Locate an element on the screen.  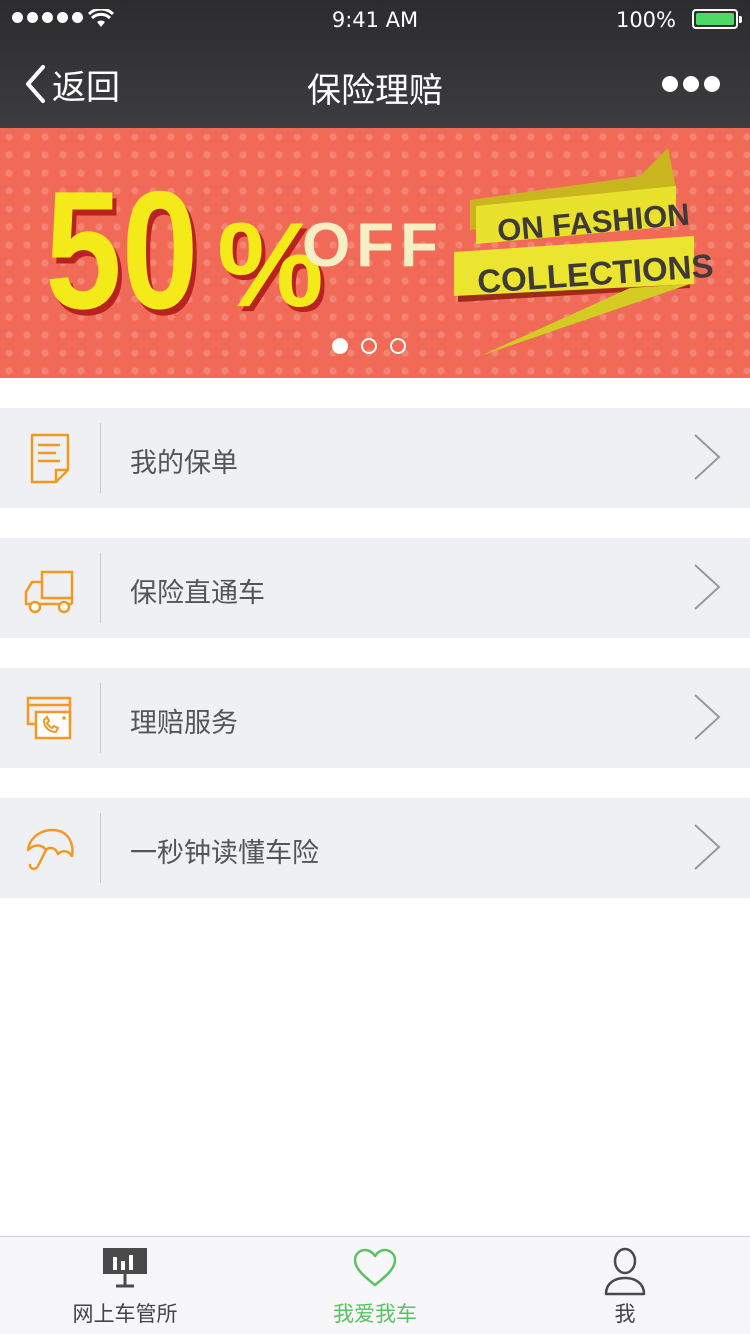
policy-document-icon is located at coordinates (50, 458).